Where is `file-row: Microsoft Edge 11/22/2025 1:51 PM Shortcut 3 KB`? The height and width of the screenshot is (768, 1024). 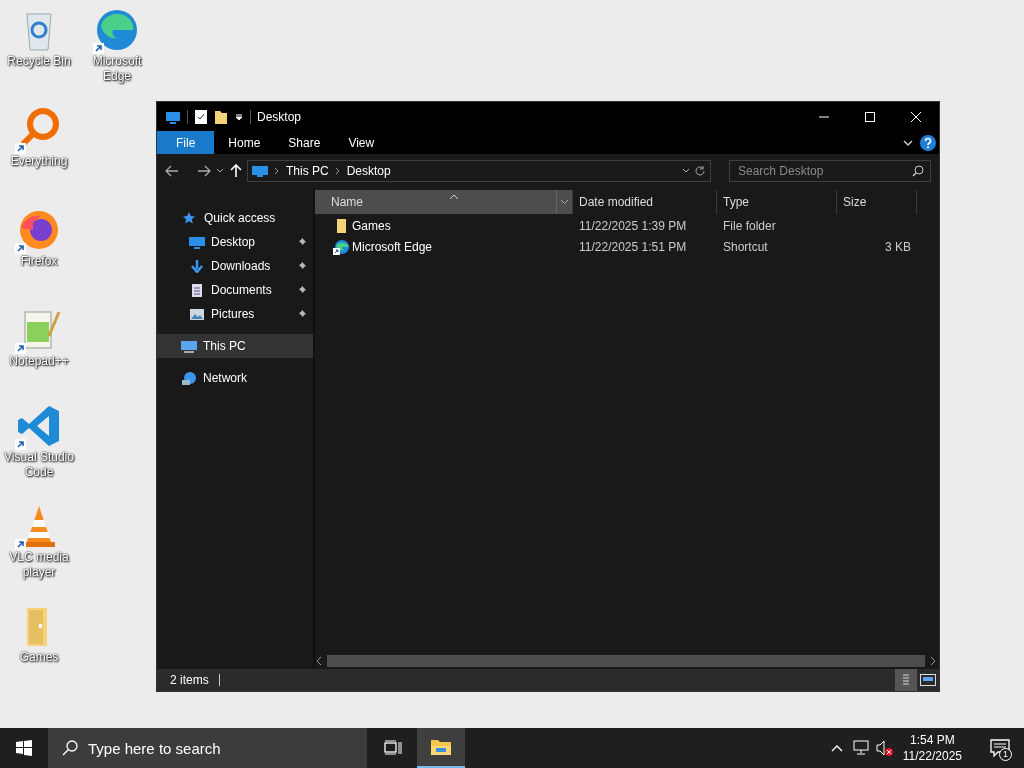 file-row: Microsoft Edge 11/22/2025 1:51 PM Shortcut 3 KB is located at coordinates (627, 246).